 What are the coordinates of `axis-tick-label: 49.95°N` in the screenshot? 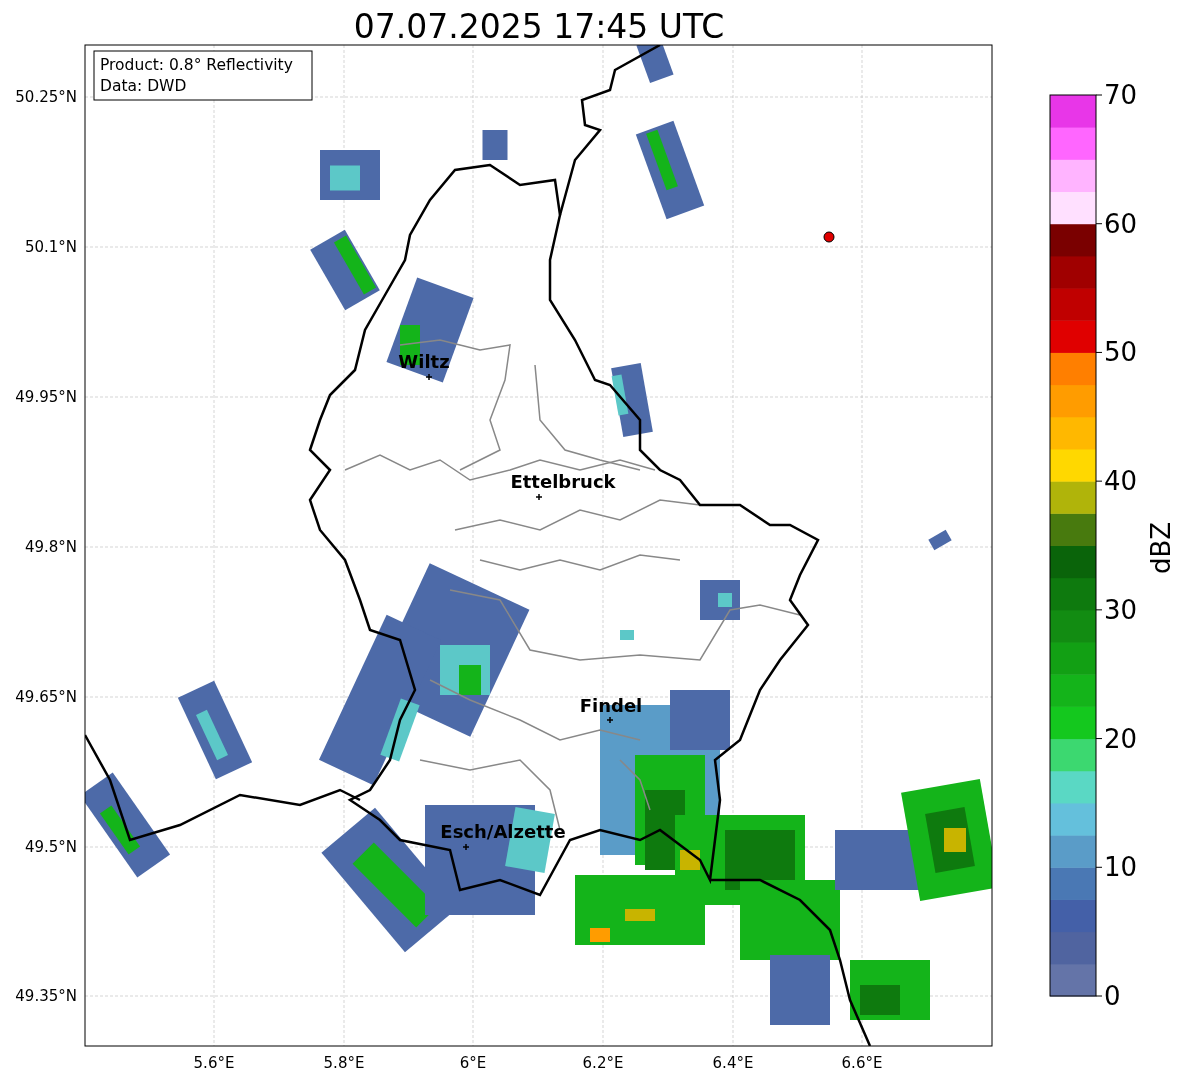 It's located at (46, 397).